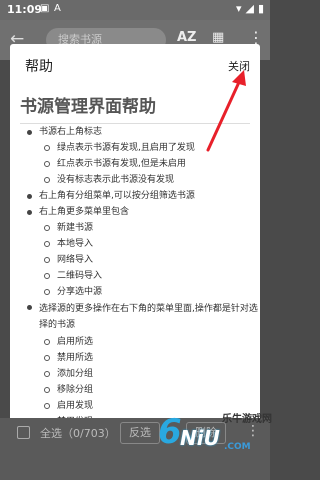  What do you see at coordinates (135, 390) in the screenshot?
I see `help-list-item: 移除分组` at bounding box center [135, 390].